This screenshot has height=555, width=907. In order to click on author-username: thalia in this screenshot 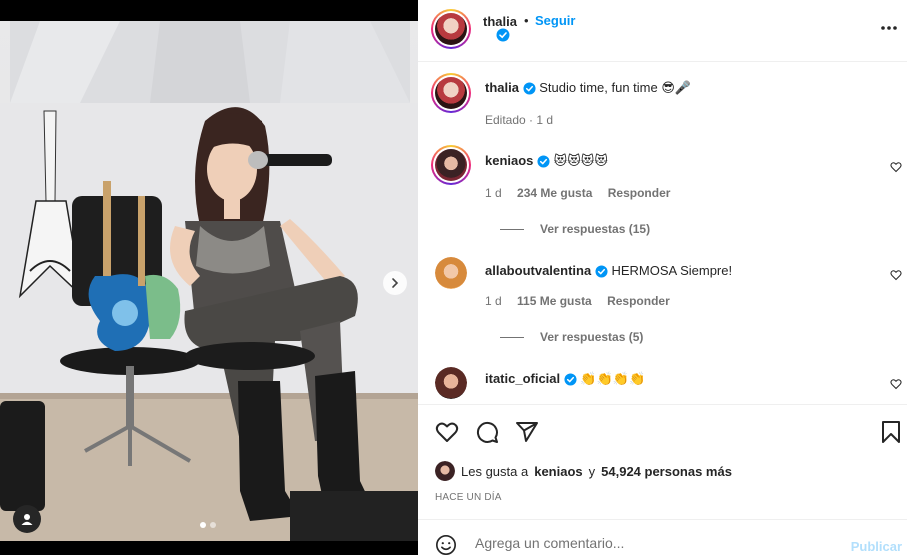, I will do `click(500, 21)`.